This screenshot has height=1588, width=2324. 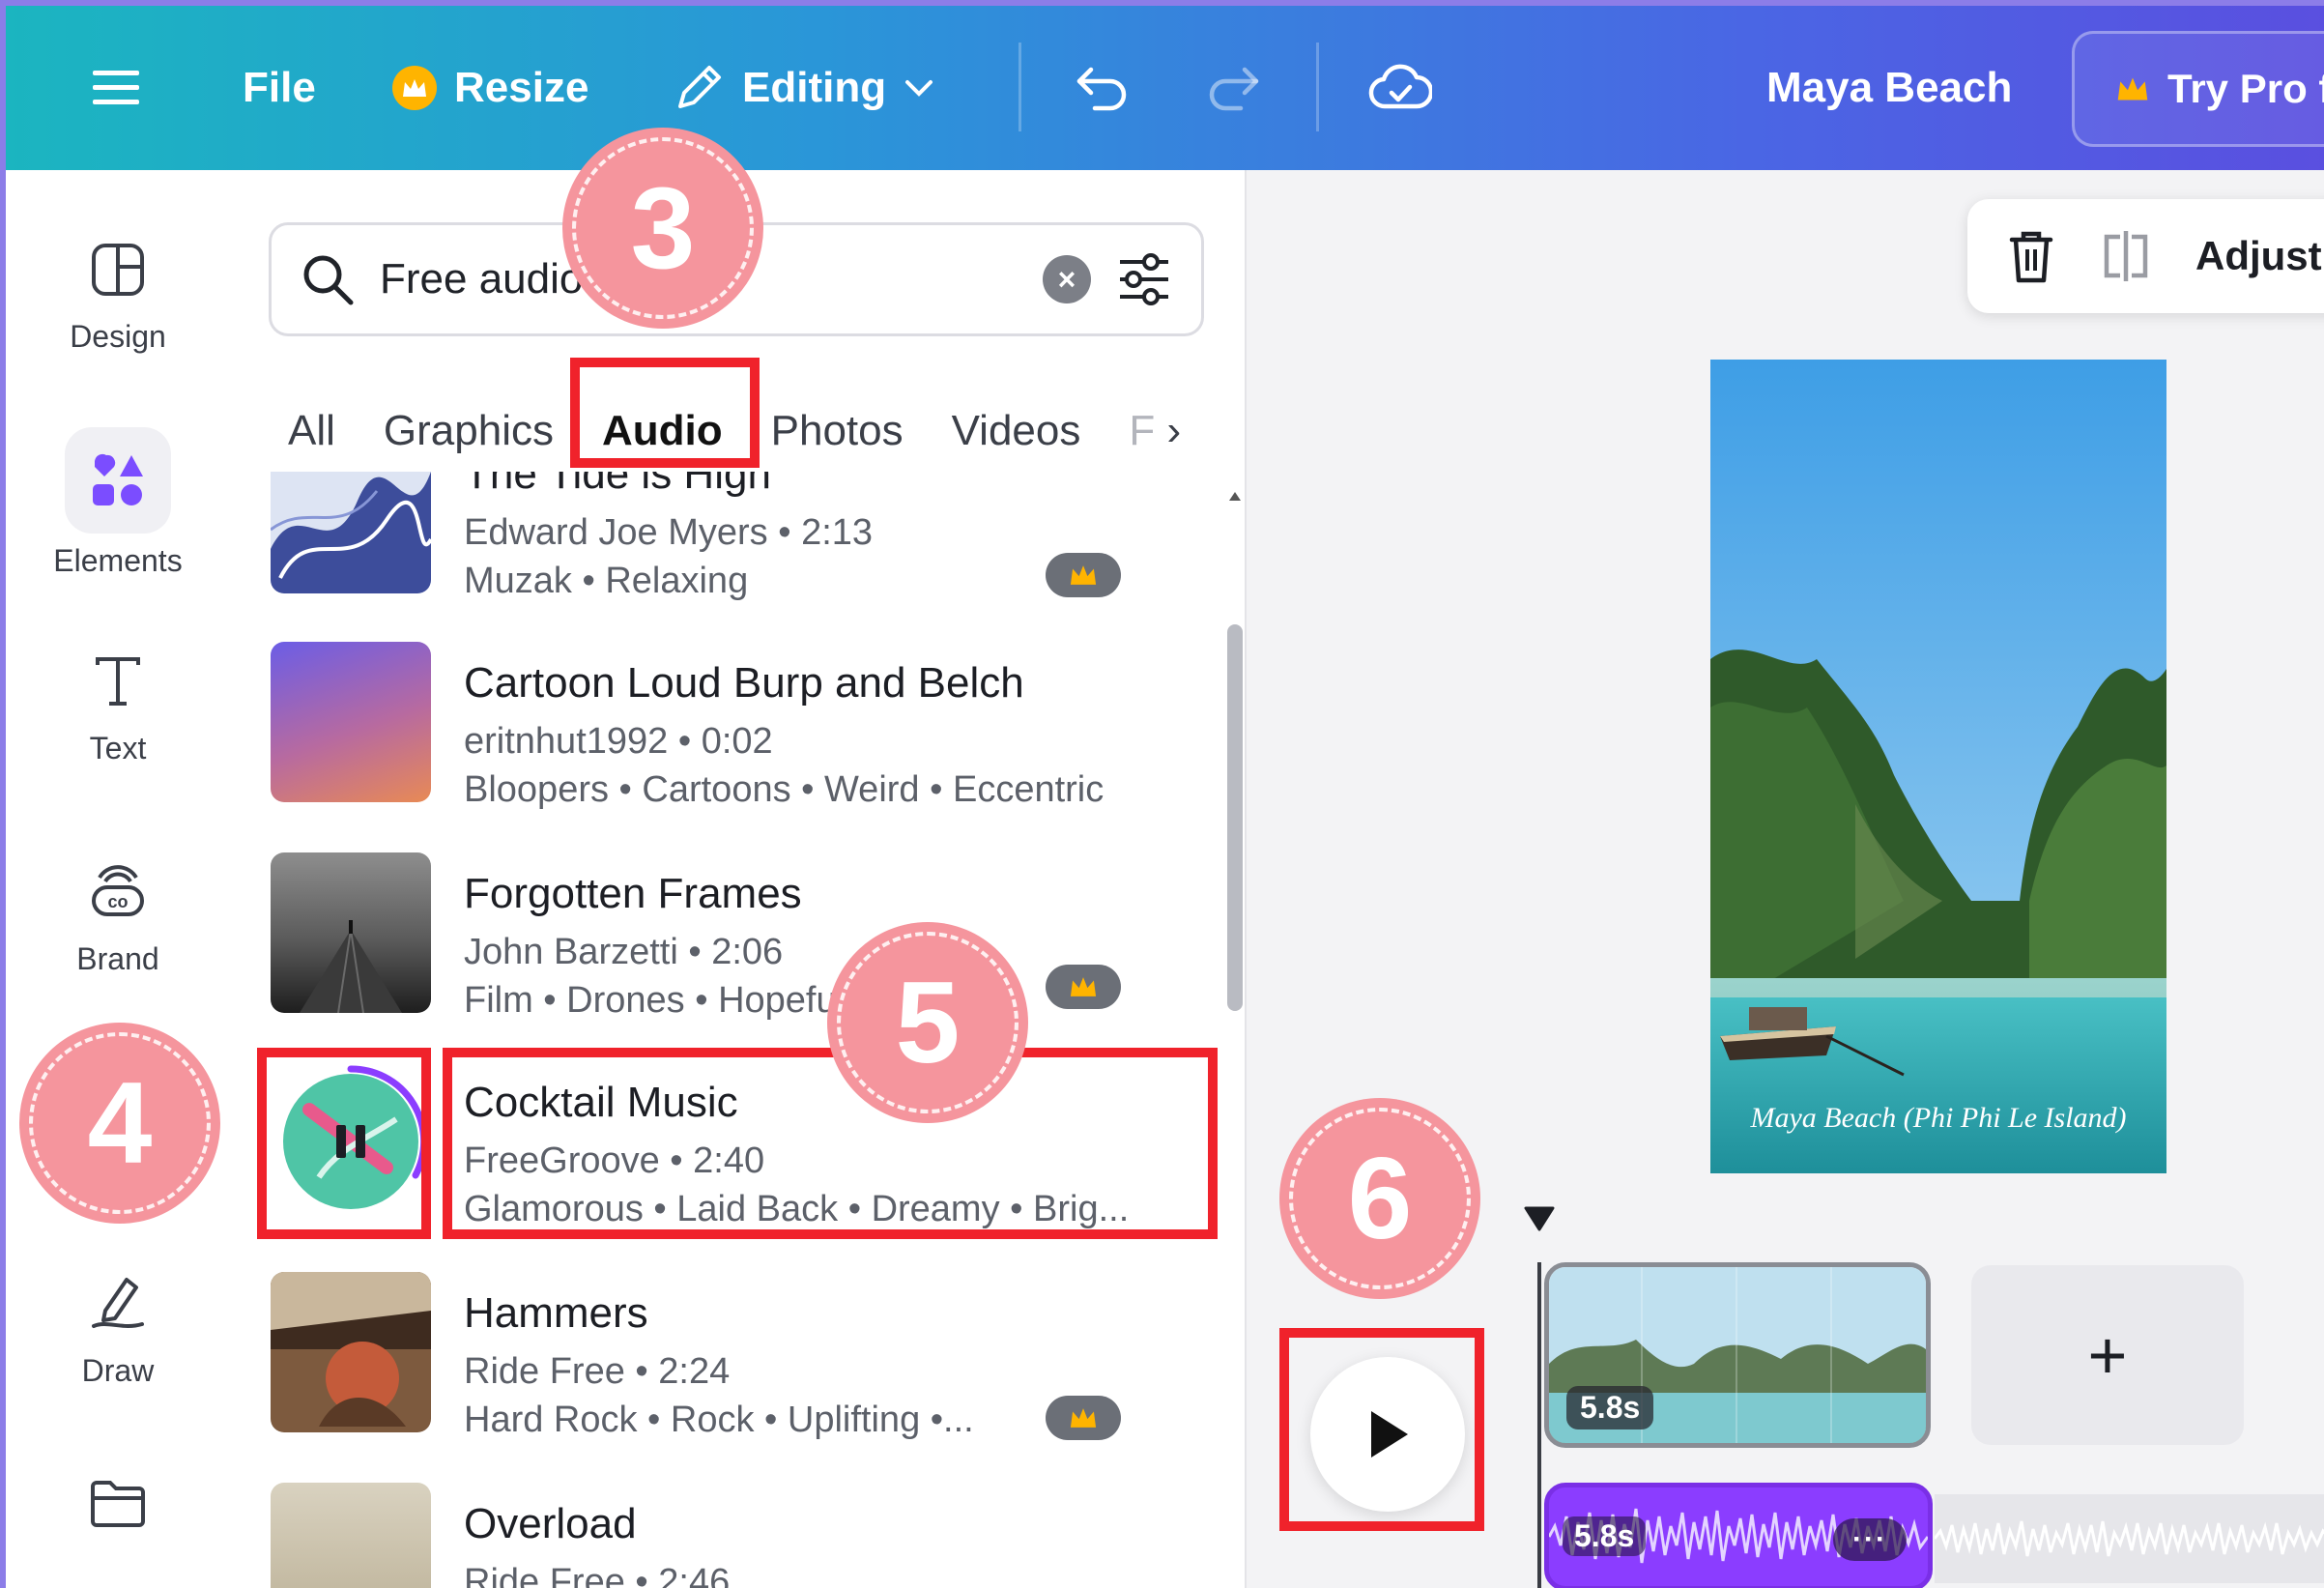 What do you see at coordinates (118, 336) in the screenshot?
I see `rail-label: Design` at bounding box center [118, 336].